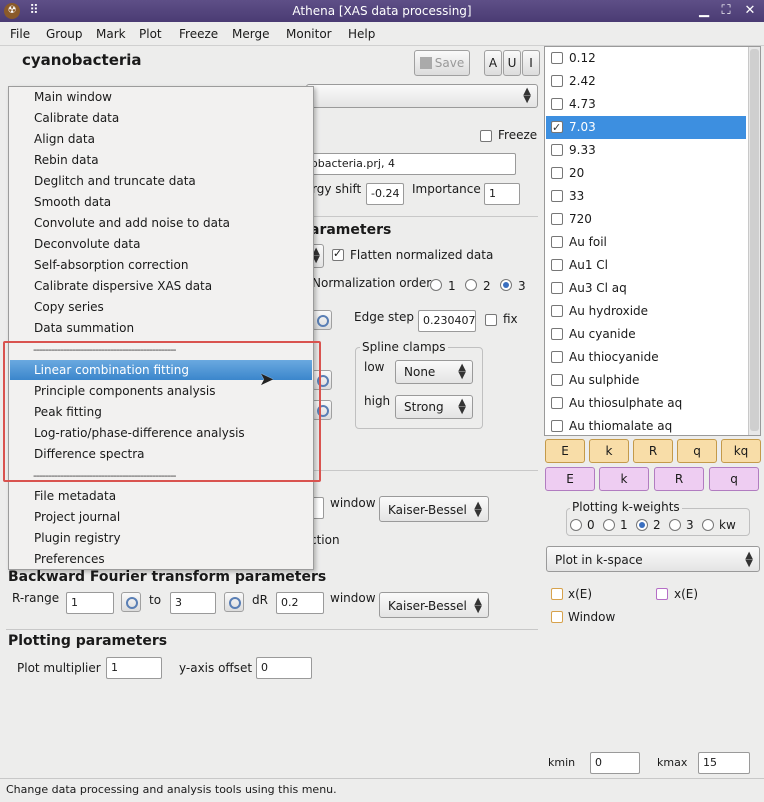 The height and width of the screenshot is (802, 764). Describe the element at coordinates (734, 479) in the screenshot. I see `plot-q-group-button: q` at that location.